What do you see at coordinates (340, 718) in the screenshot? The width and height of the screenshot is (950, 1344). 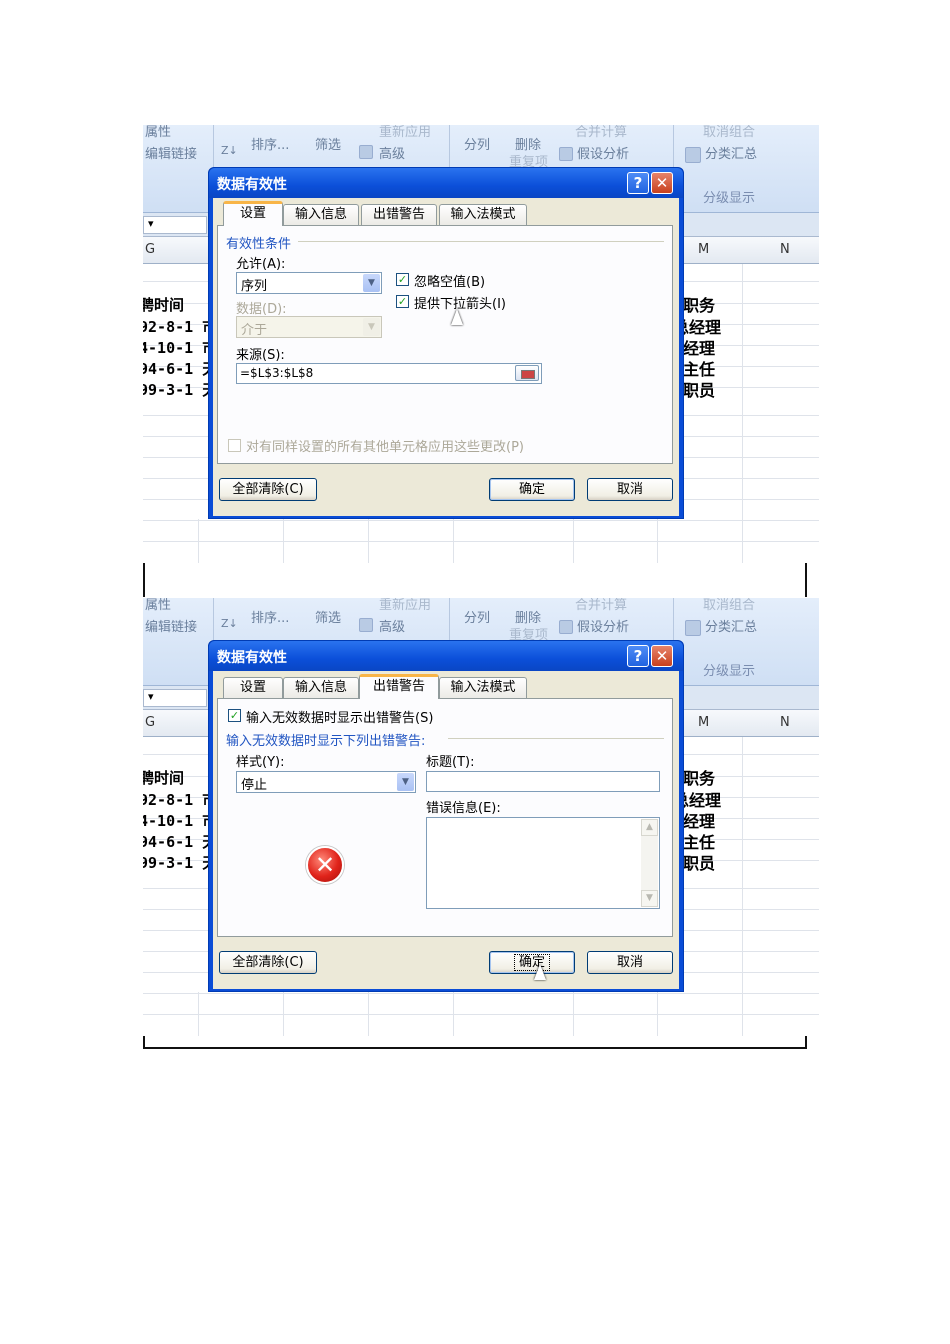 I see `show-error-alert-label: 输入无效数据时显示出错警告(S)` at bounding box center [340, 718].